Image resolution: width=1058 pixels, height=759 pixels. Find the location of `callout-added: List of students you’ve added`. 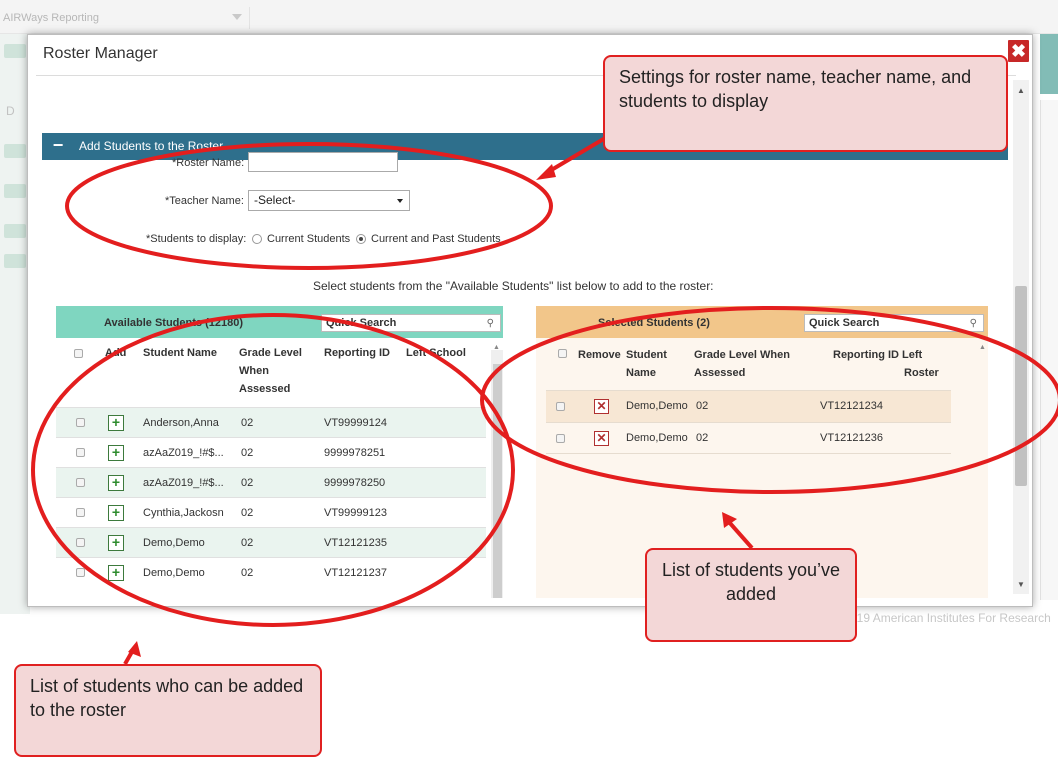

callout-added: List of students you’ve added is located at coordinates (751, 595).